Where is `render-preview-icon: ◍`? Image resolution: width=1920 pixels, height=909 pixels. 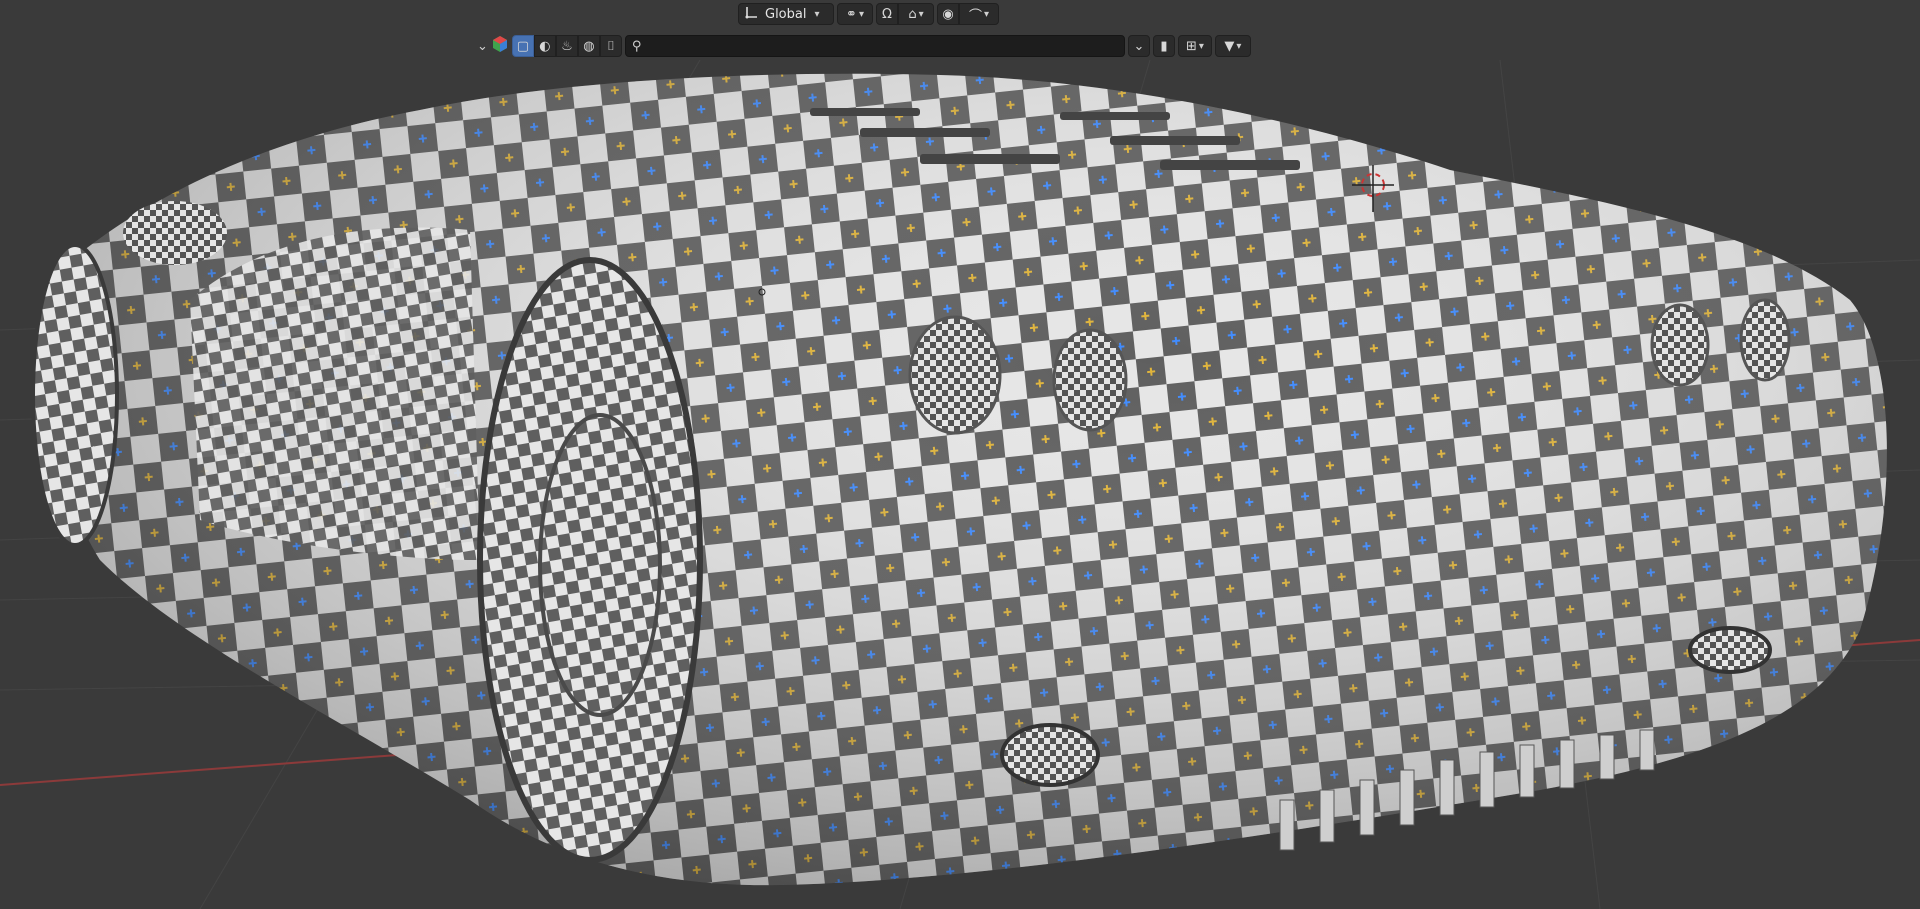 render-preview-icon: ◍ is located at coordinates (589, 46).